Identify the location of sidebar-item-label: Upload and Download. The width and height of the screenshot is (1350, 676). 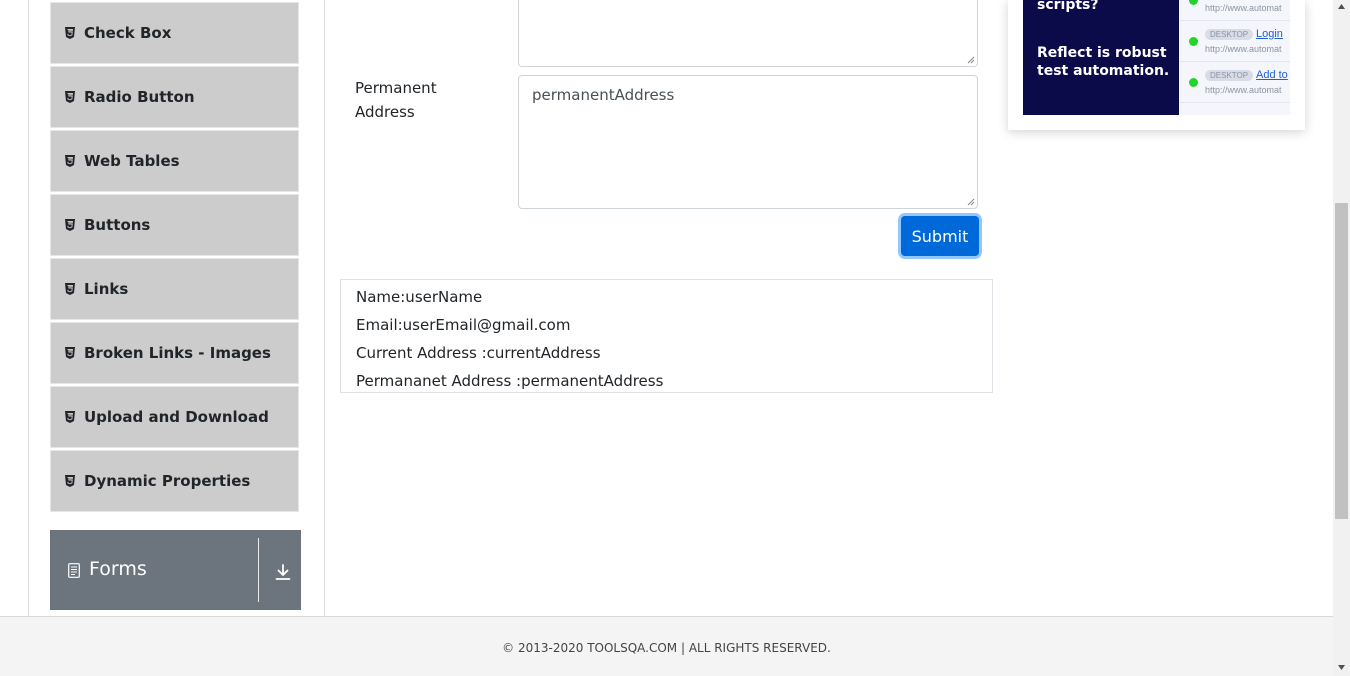
(176, 417).